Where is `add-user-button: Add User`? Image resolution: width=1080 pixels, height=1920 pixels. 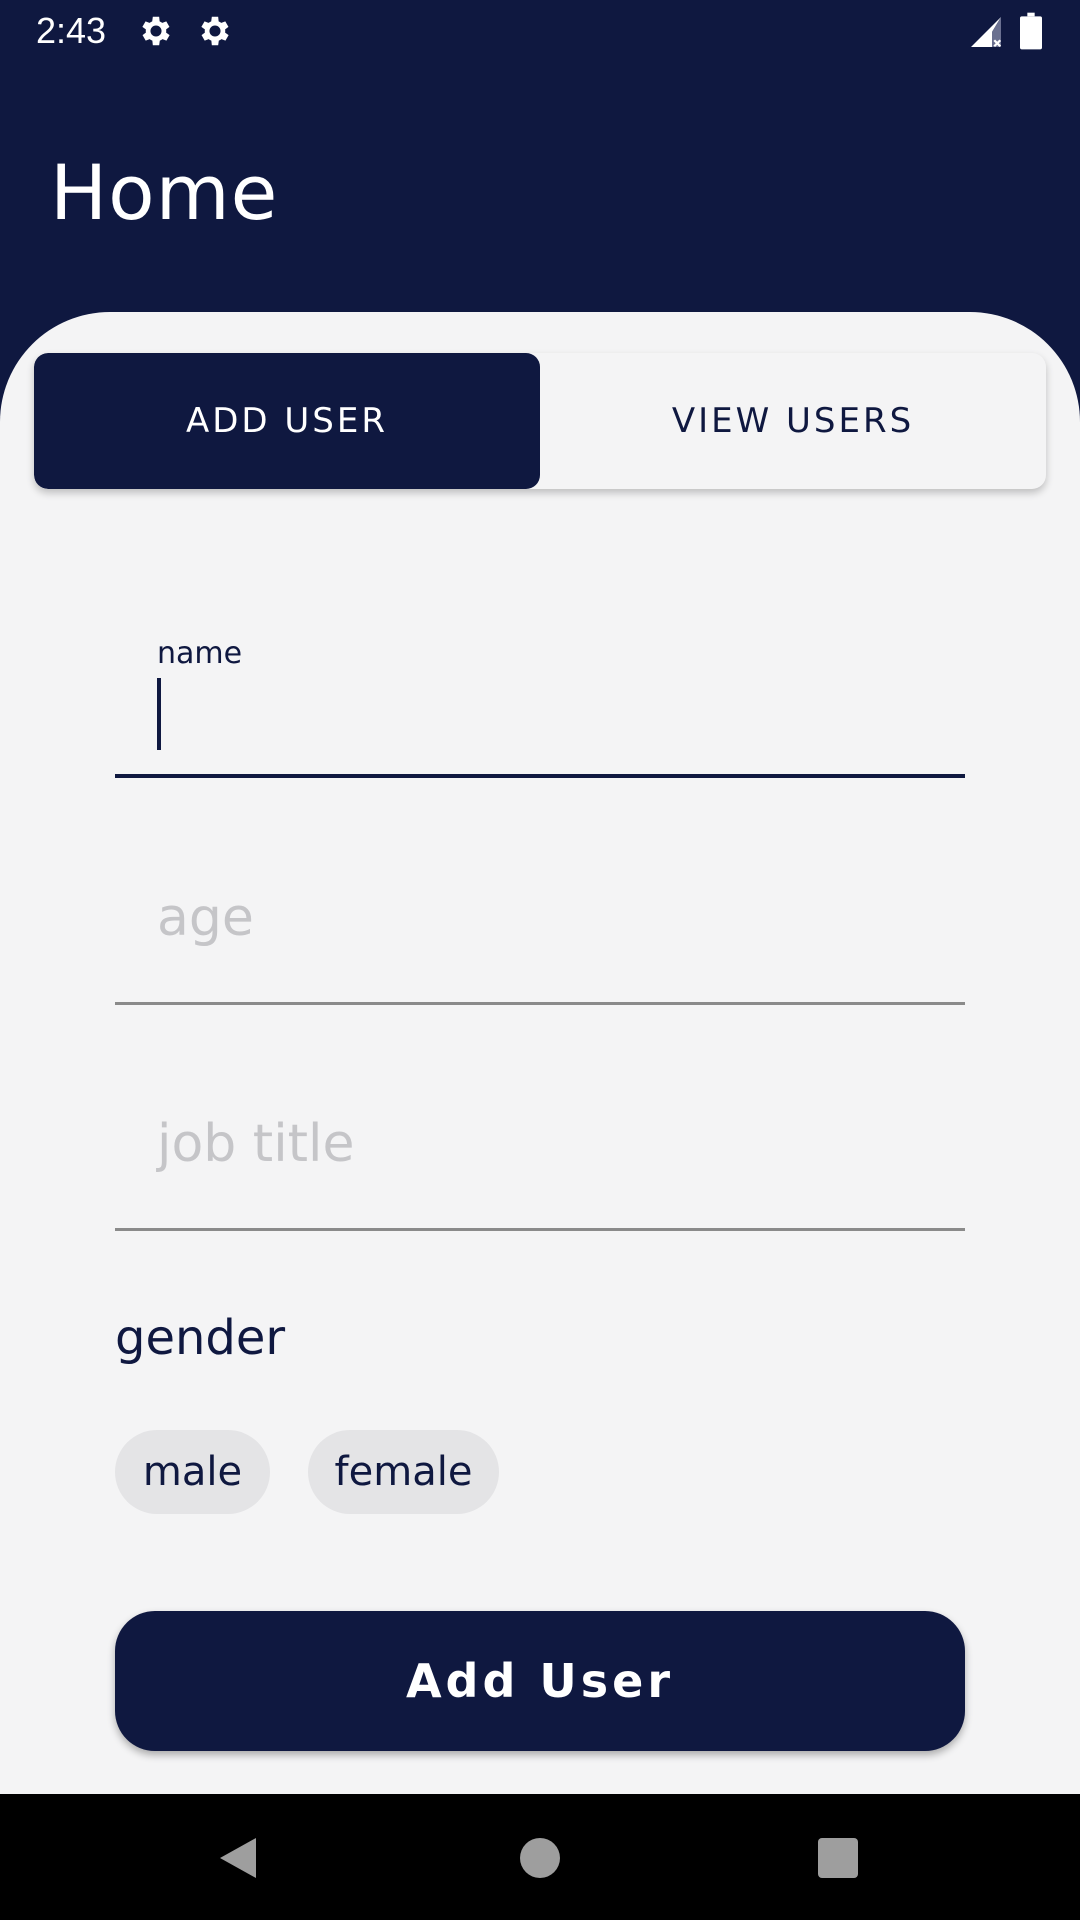 add-user-button: Add User is located at coordinates (540, 1681).